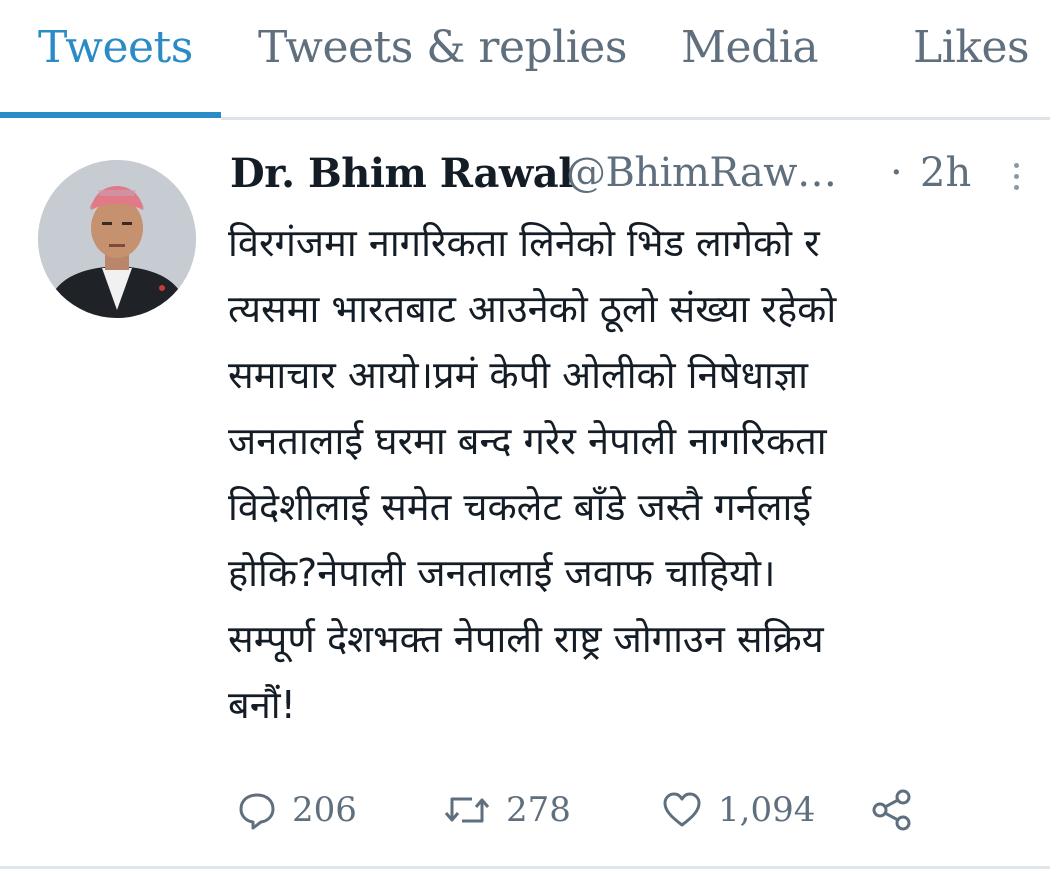  I want to click on tab-likes: Likes, so click(971, 47).